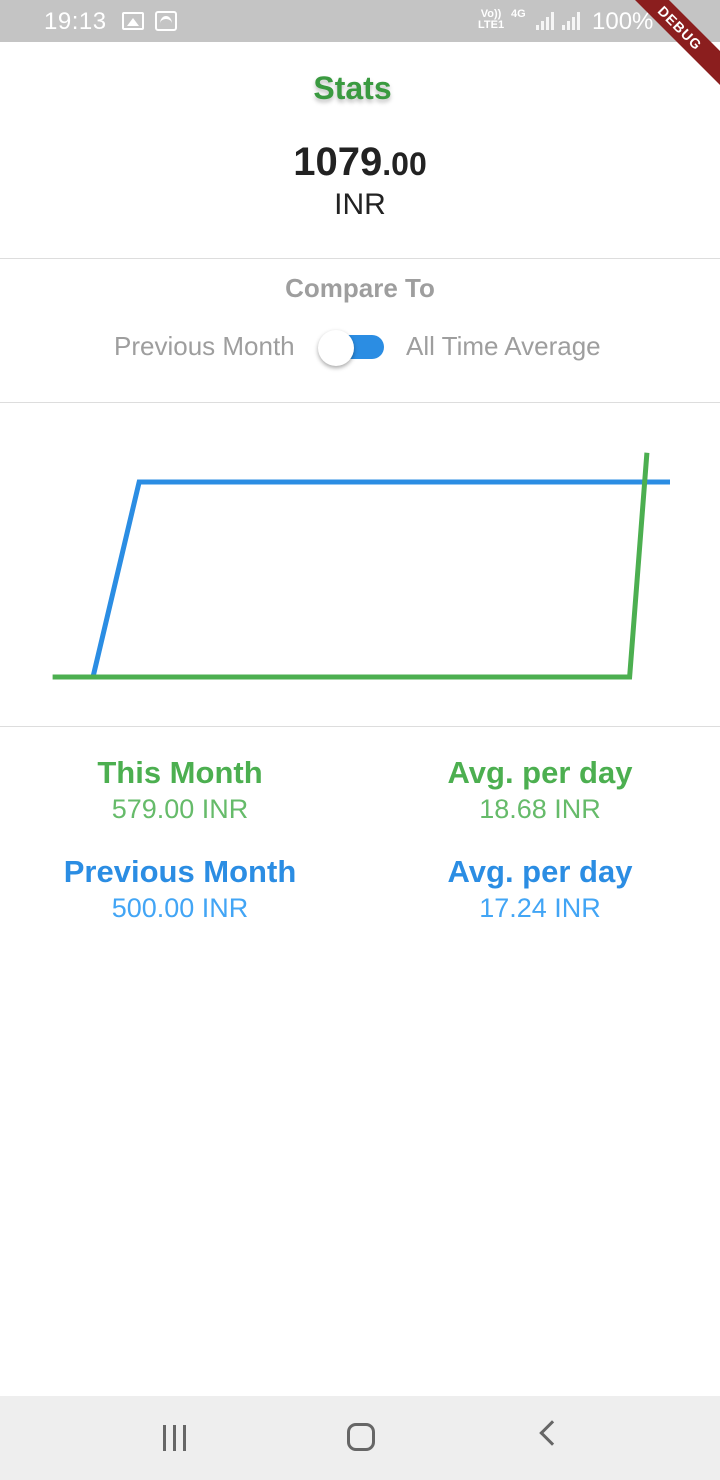 The width and height of the screenshot is (720, 1480). I want to click on total-currency: INR, so click(360, 204).